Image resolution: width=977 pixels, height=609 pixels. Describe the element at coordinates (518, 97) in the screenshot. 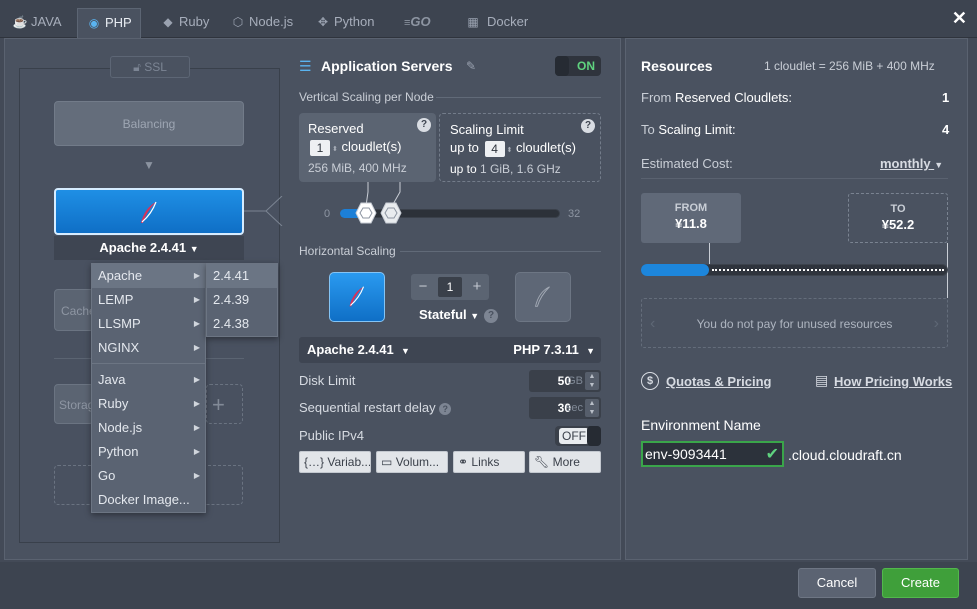

I see `divider` at that location.